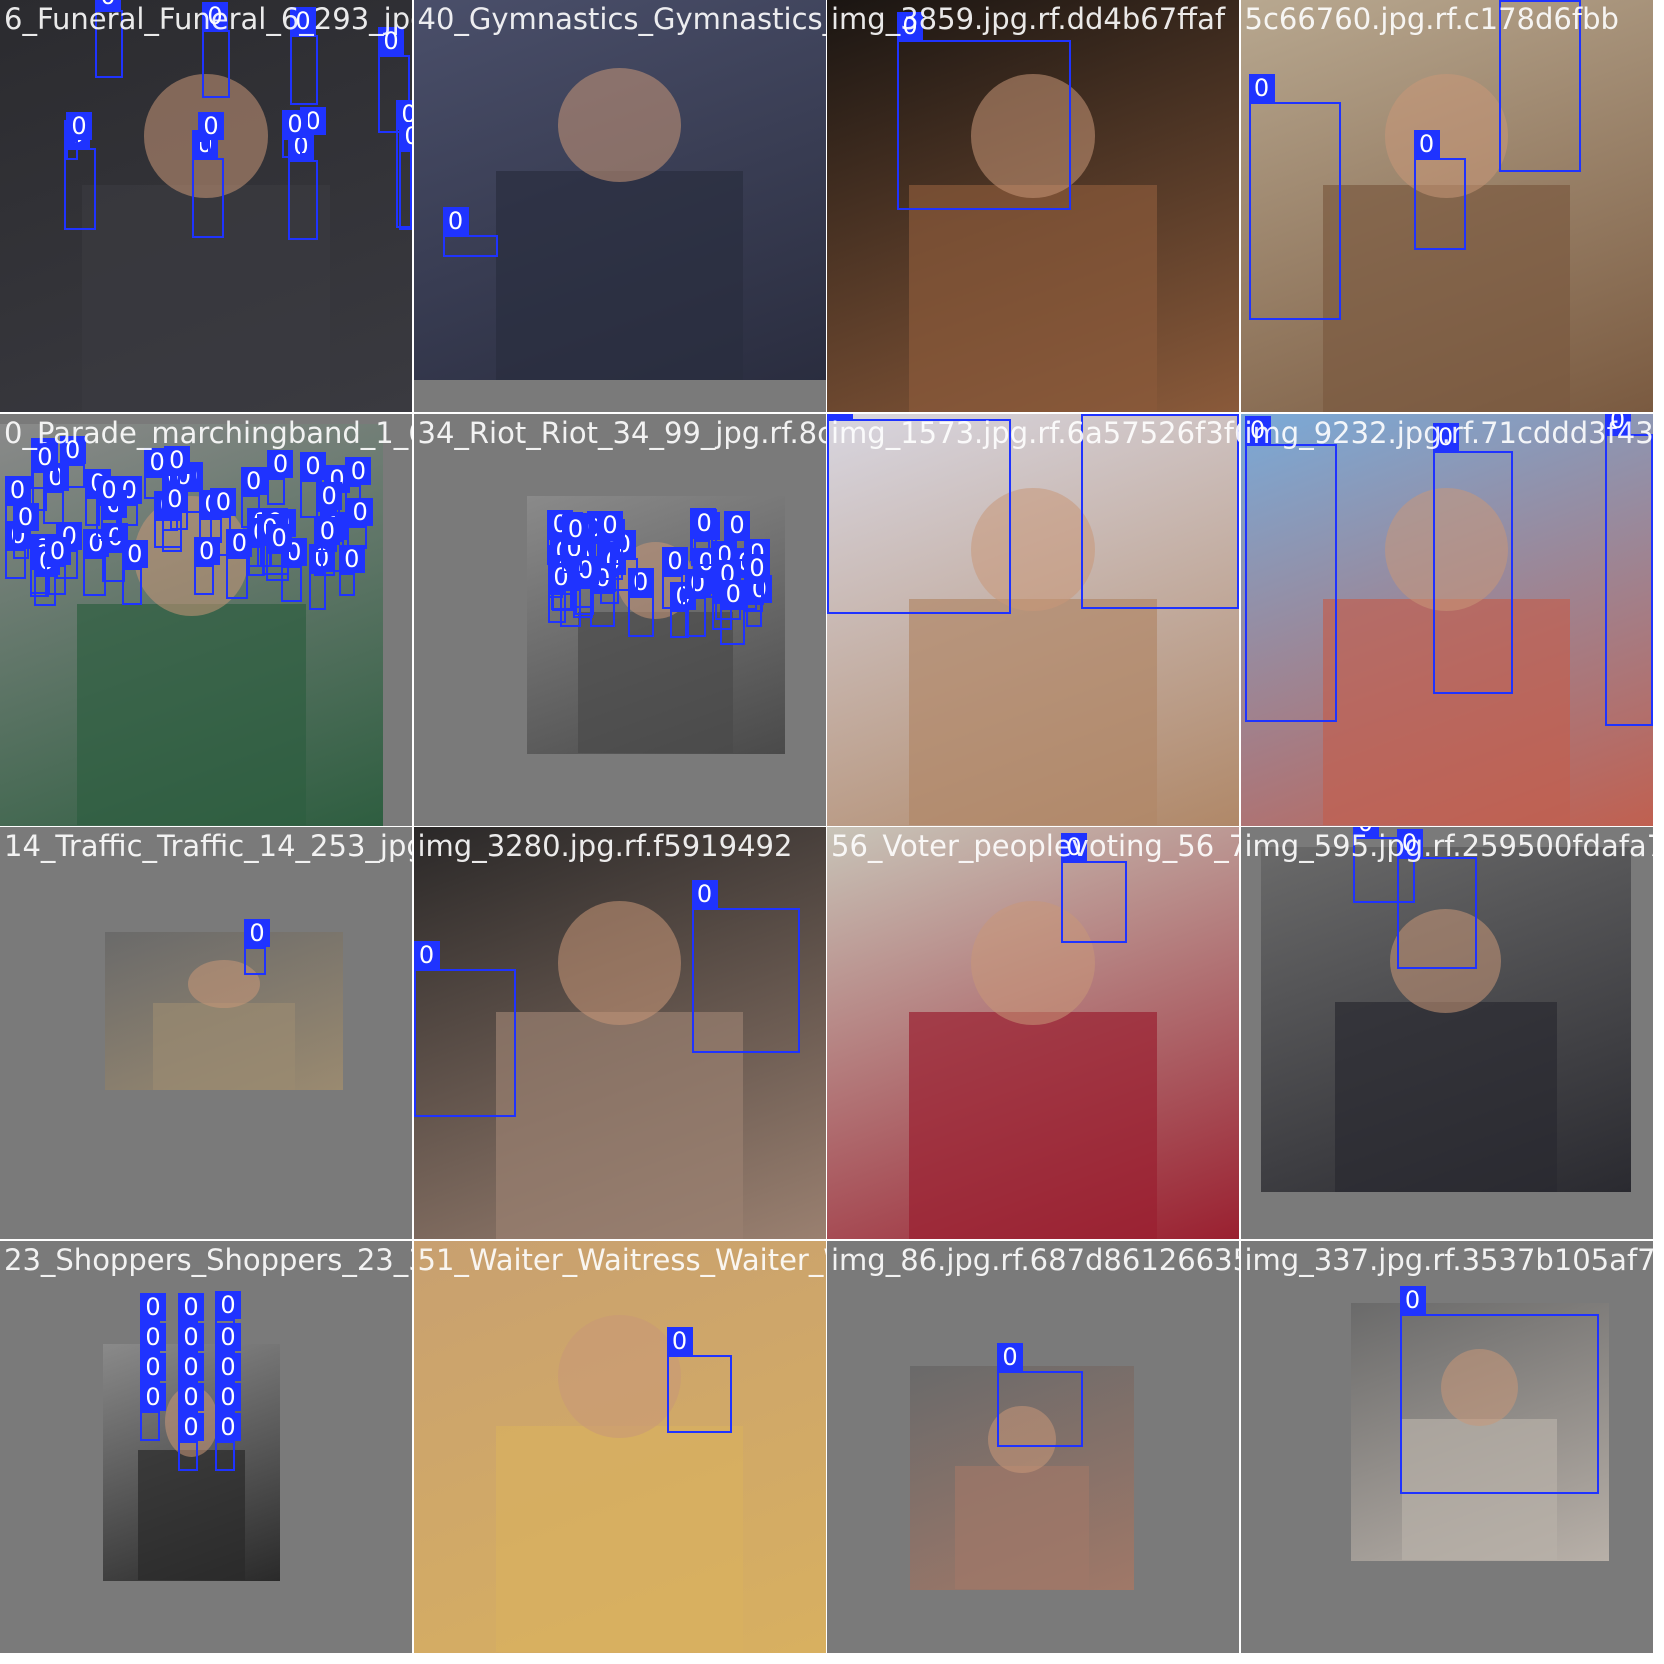  What do you see at coordinates (1033, 619) in the screenshot?
I see `mosaic-tile: 00img_1573.jpg.rf.6a57526f3f6` at bounding box center [1033, 619].